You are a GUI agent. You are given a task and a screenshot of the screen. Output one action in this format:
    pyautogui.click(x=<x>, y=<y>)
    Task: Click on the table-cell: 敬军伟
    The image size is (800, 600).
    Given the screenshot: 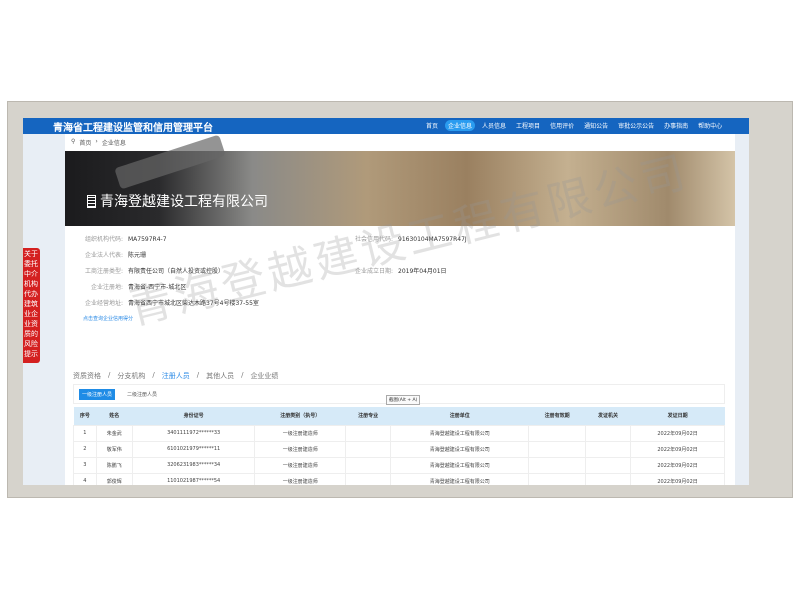 What is the action you would take?
    pyautogui.click(x=114, y=449)
    